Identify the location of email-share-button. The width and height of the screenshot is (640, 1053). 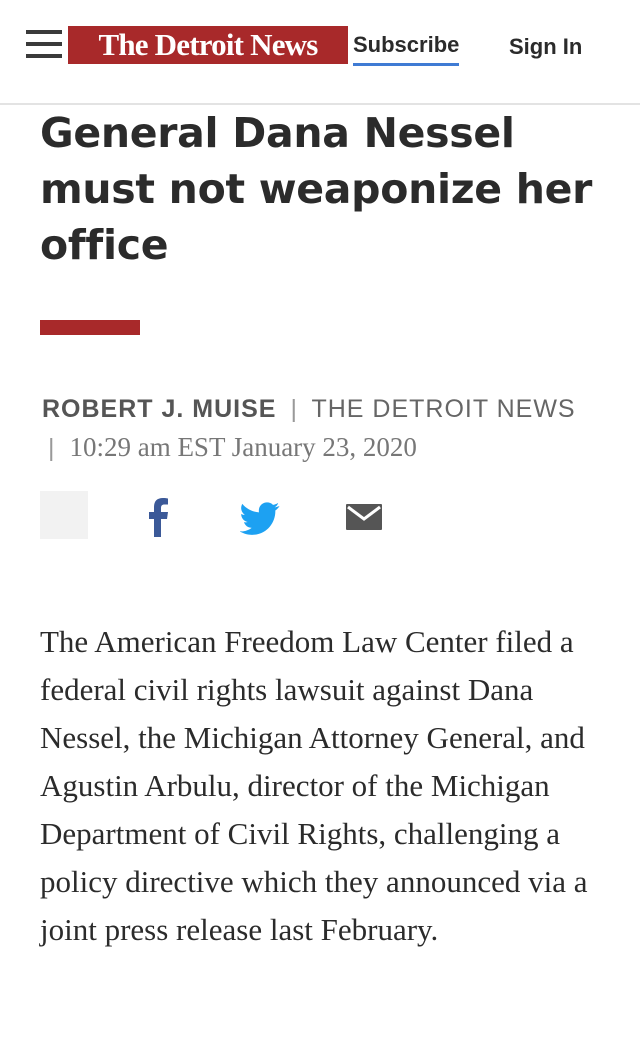
(364, 515).